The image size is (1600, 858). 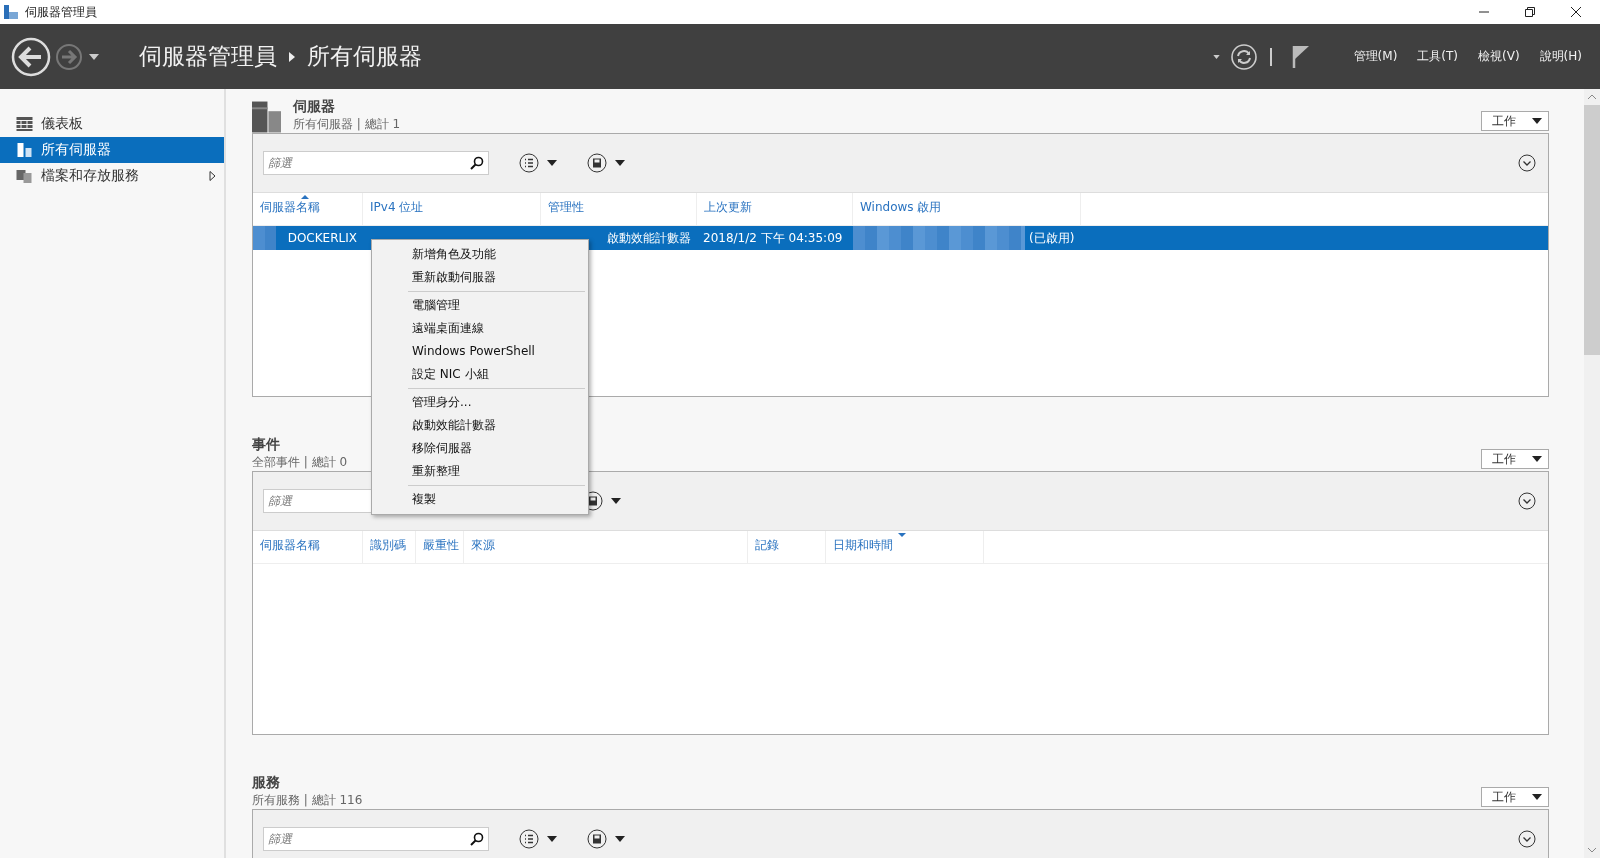 I want to click on table-cell: DOCKERLIX, so click(x=322, y=238).